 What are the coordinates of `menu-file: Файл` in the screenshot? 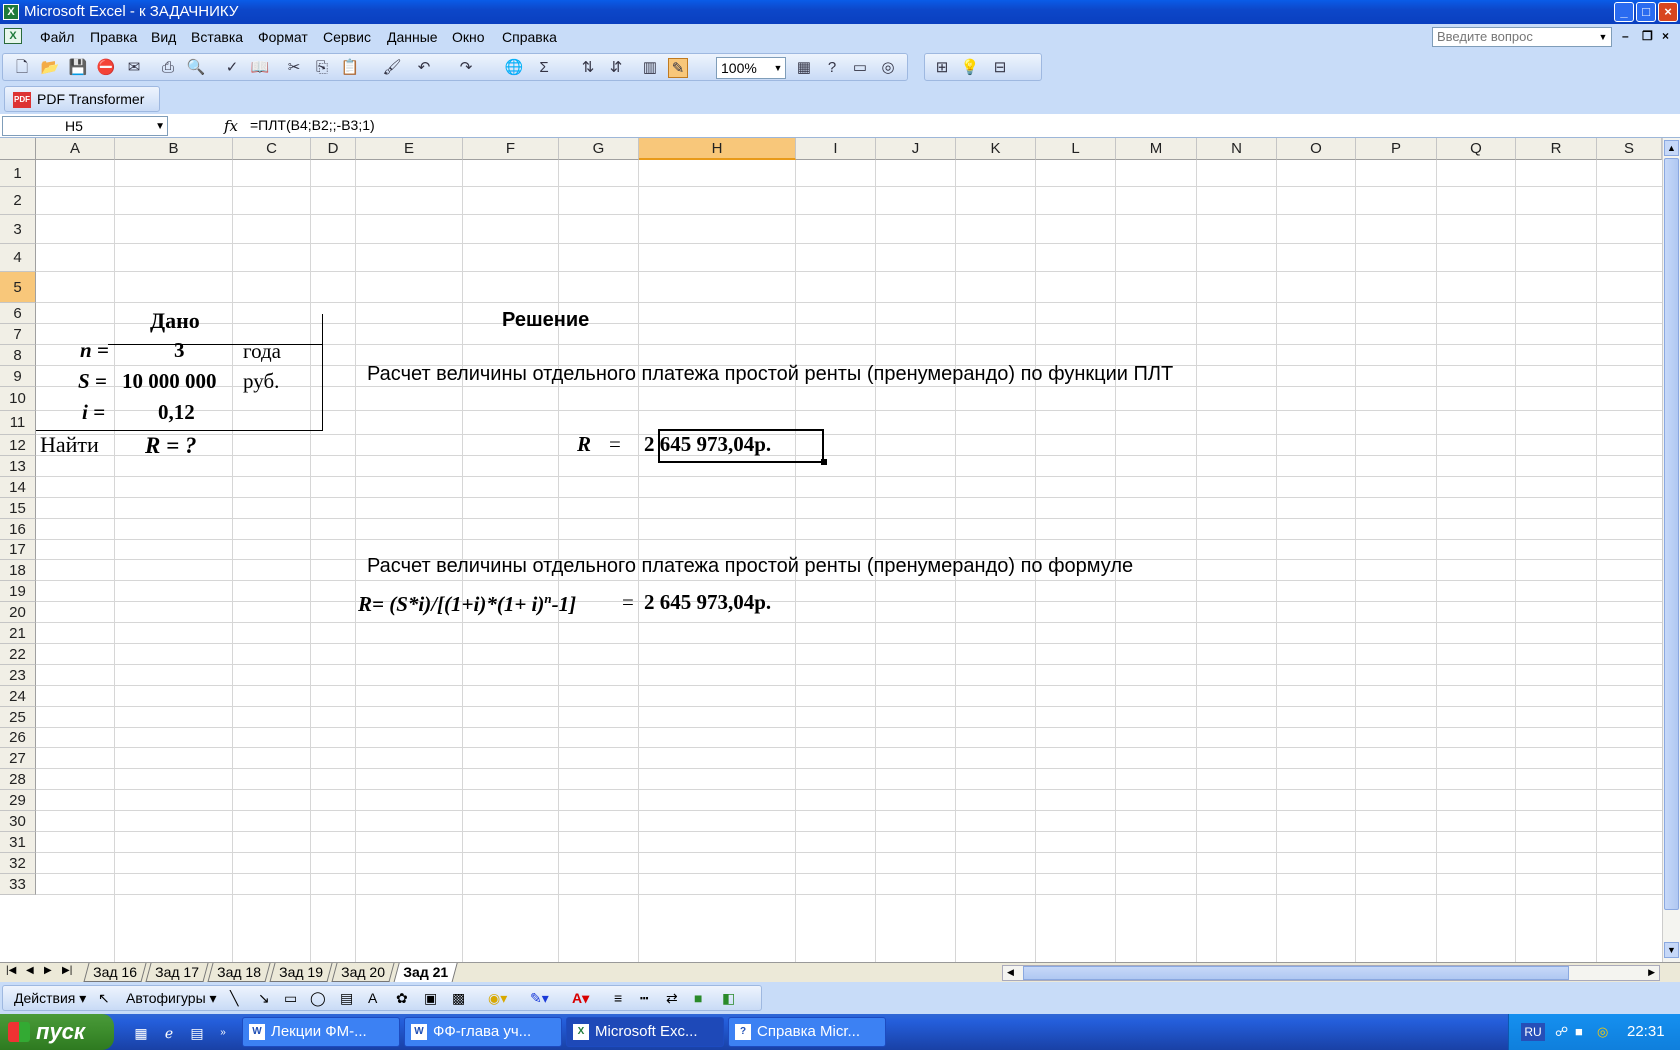 It's located at (57, 37).